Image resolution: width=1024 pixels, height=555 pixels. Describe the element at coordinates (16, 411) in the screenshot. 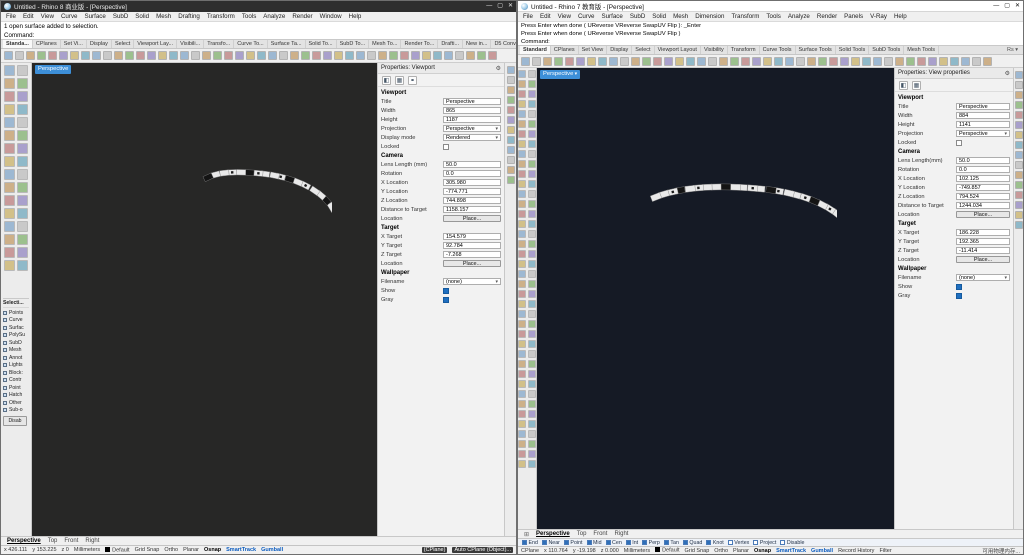

I see `selection-filter-row: Sub-o` at that location.